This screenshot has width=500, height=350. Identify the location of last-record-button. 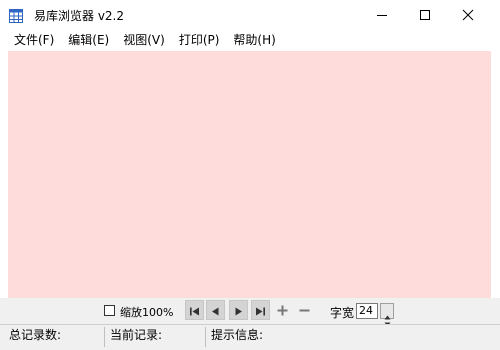
(260, 310).